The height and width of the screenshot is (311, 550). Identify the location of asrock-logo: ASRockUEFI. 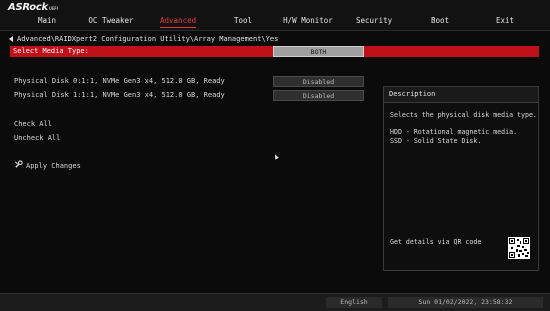
(33, 7).